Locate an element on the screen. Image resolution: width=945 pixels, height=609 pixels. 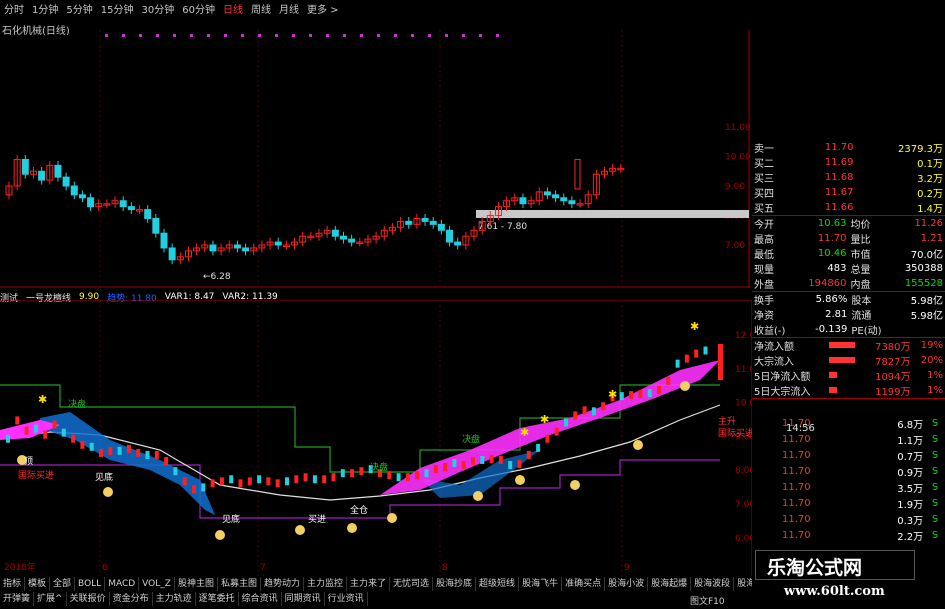
period-tab: 60分钟 is located at coordinates (198, 8).